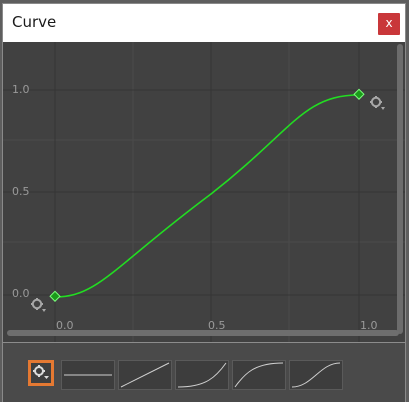 This screenshot has height=402, width=409. What do you see at coordinates (204, 23) in the screenshot?
I see `title-bar: Curve x` at bounding box center [204, 23].